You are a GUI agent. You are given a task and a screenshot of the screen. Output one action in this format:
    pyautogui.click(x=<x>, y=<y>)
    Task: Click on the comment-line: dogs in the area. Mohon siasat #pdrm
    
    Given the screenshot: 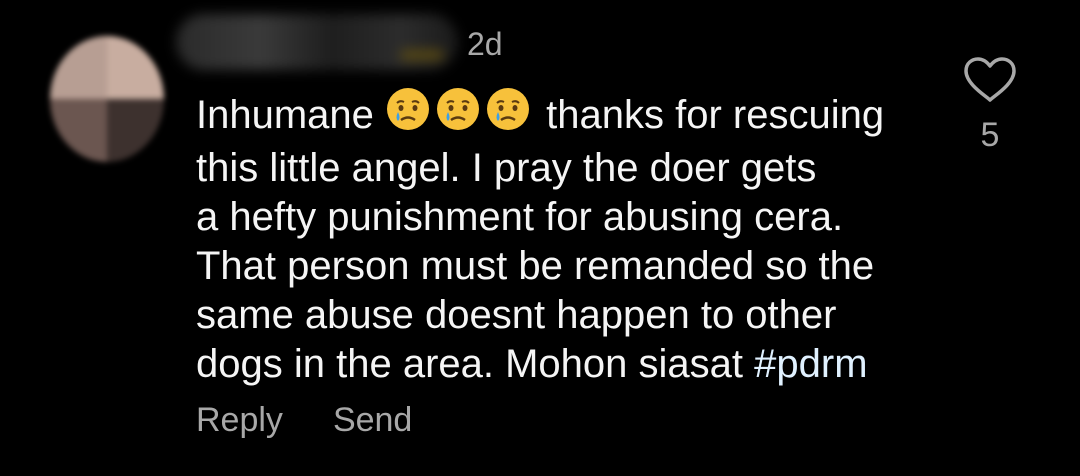 What is the action you would take?
    pyautogui.click(x=566, y=364)
    